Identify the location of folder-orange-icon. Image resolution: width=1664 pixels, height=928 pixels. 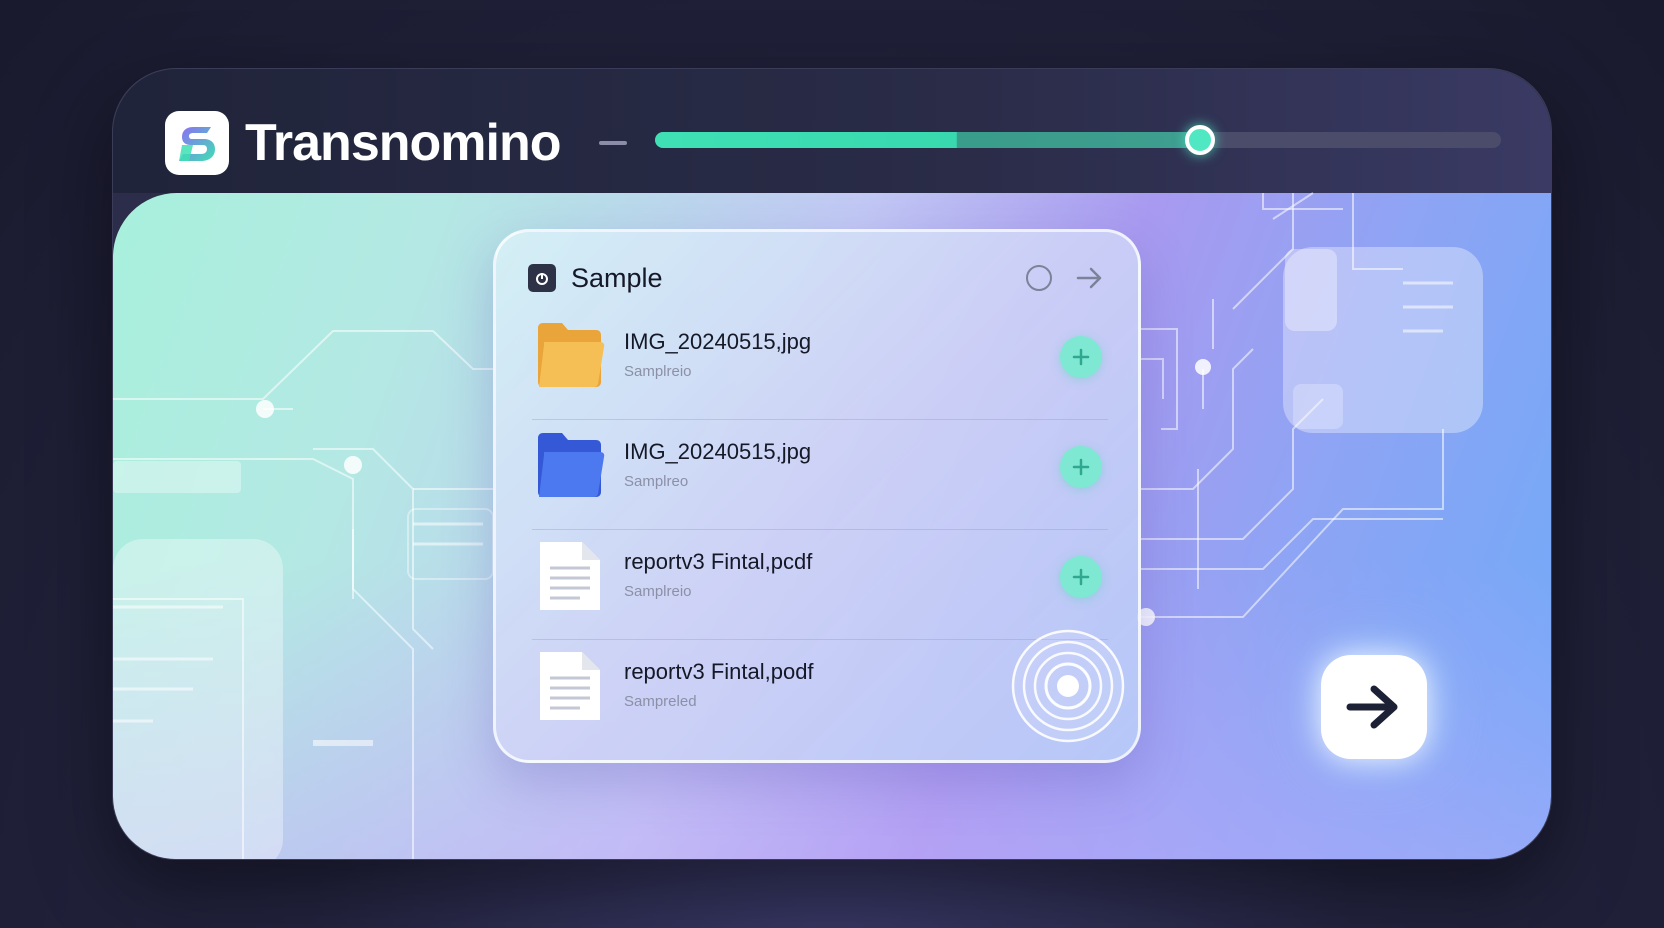
(571, 355).